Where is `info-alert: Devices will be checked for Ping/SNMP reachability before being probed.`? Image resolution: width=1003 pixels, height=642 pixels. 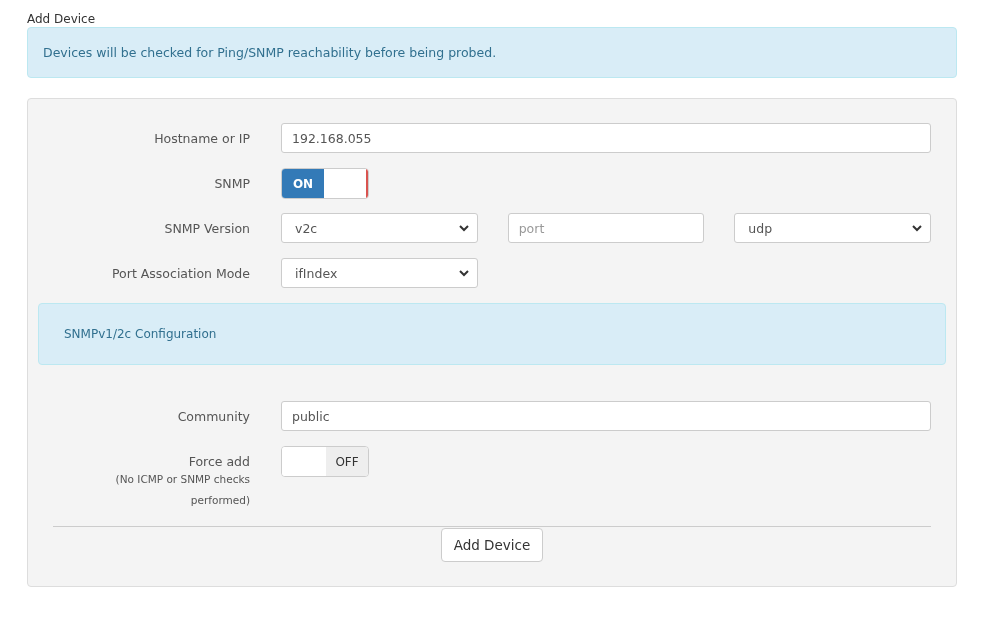 info-alert: Devices will be checked for Ping/SNMP reachability before being probed. is located at coordinates (492, 52).